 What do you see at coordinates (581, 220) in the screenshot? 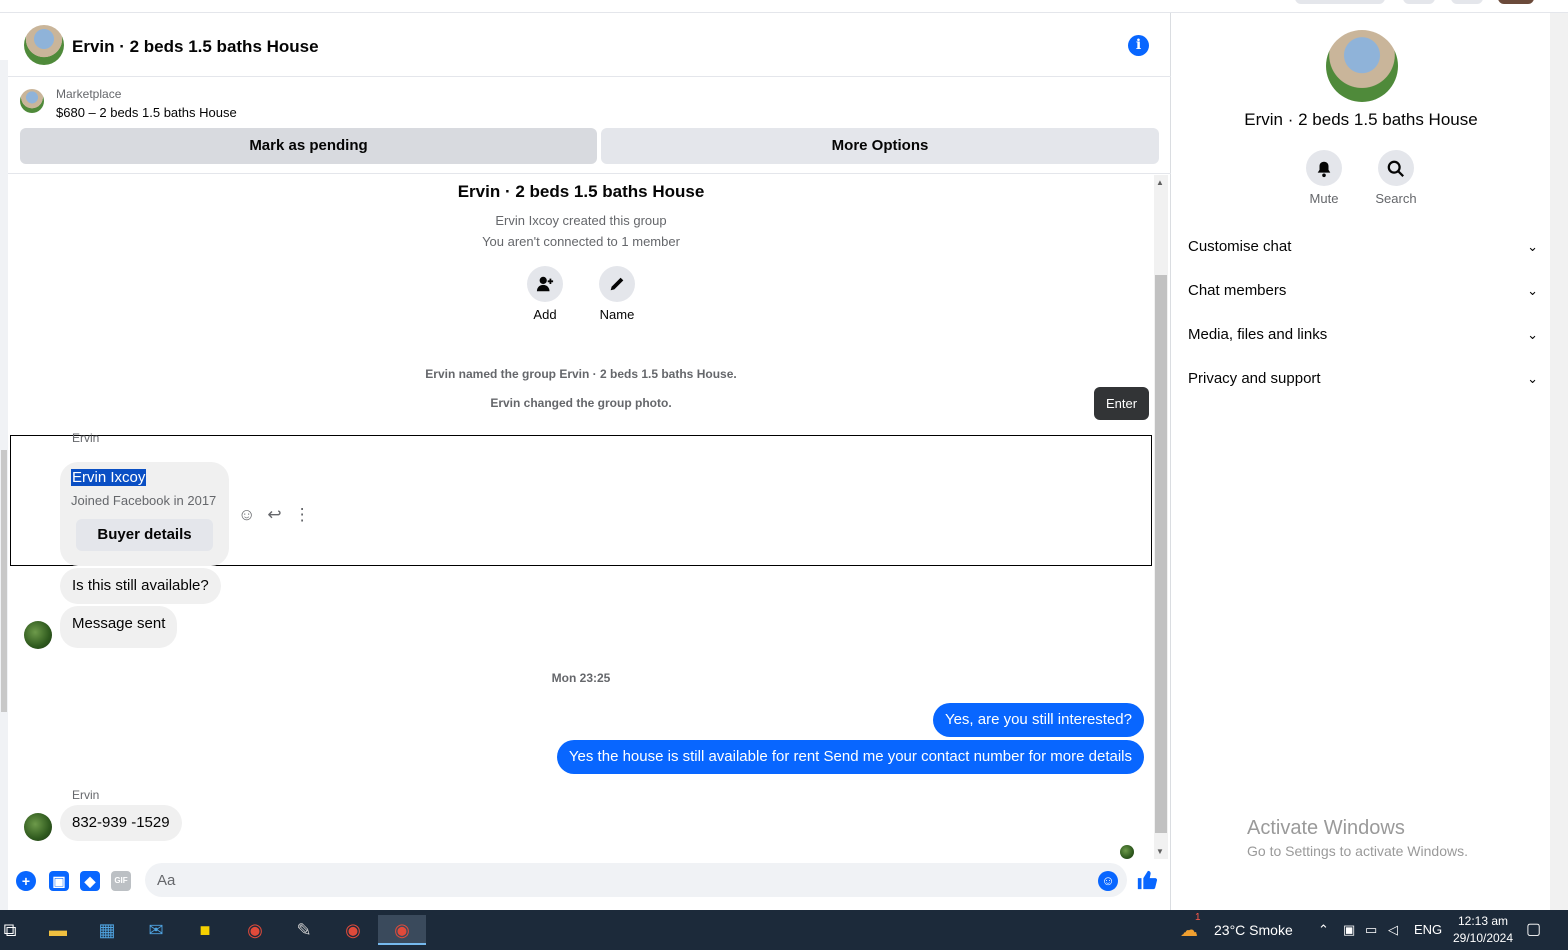
I see `group-created-text: Ervin Ixcoy created this group` at bounding box center [581, 220].